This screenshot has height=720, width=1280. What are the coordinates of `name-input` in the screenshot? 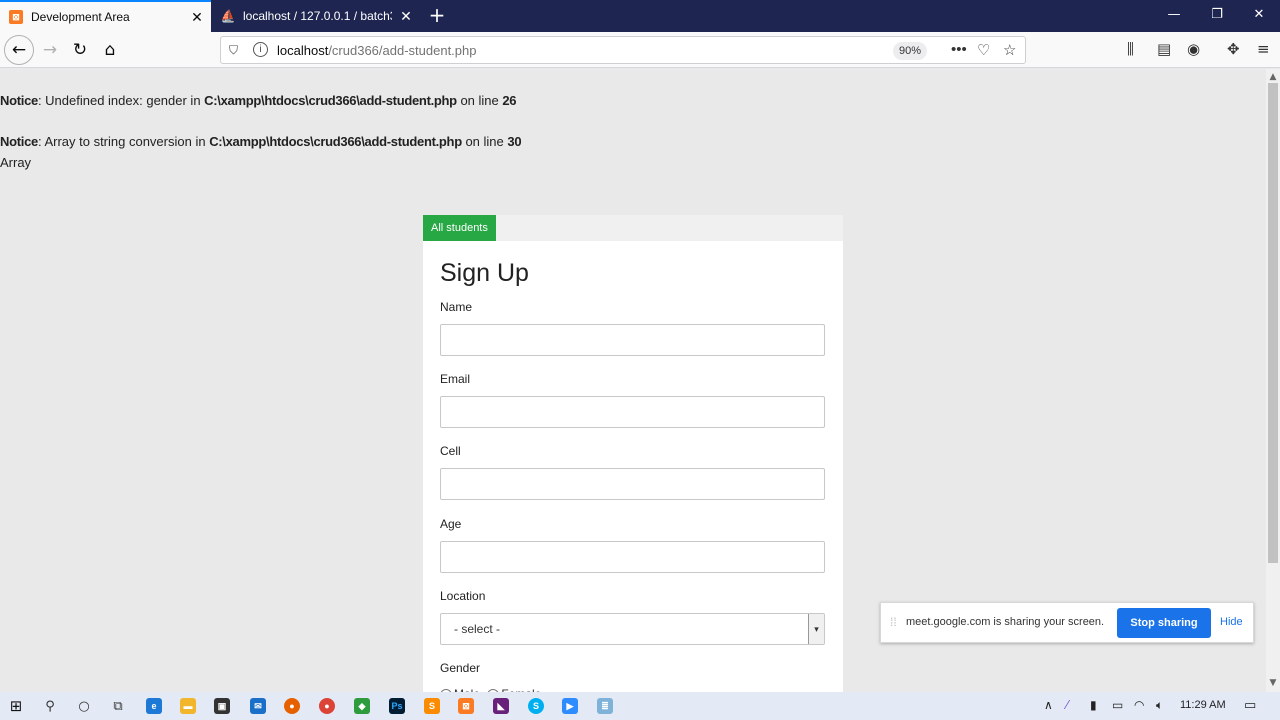 It's located at (632, 340).